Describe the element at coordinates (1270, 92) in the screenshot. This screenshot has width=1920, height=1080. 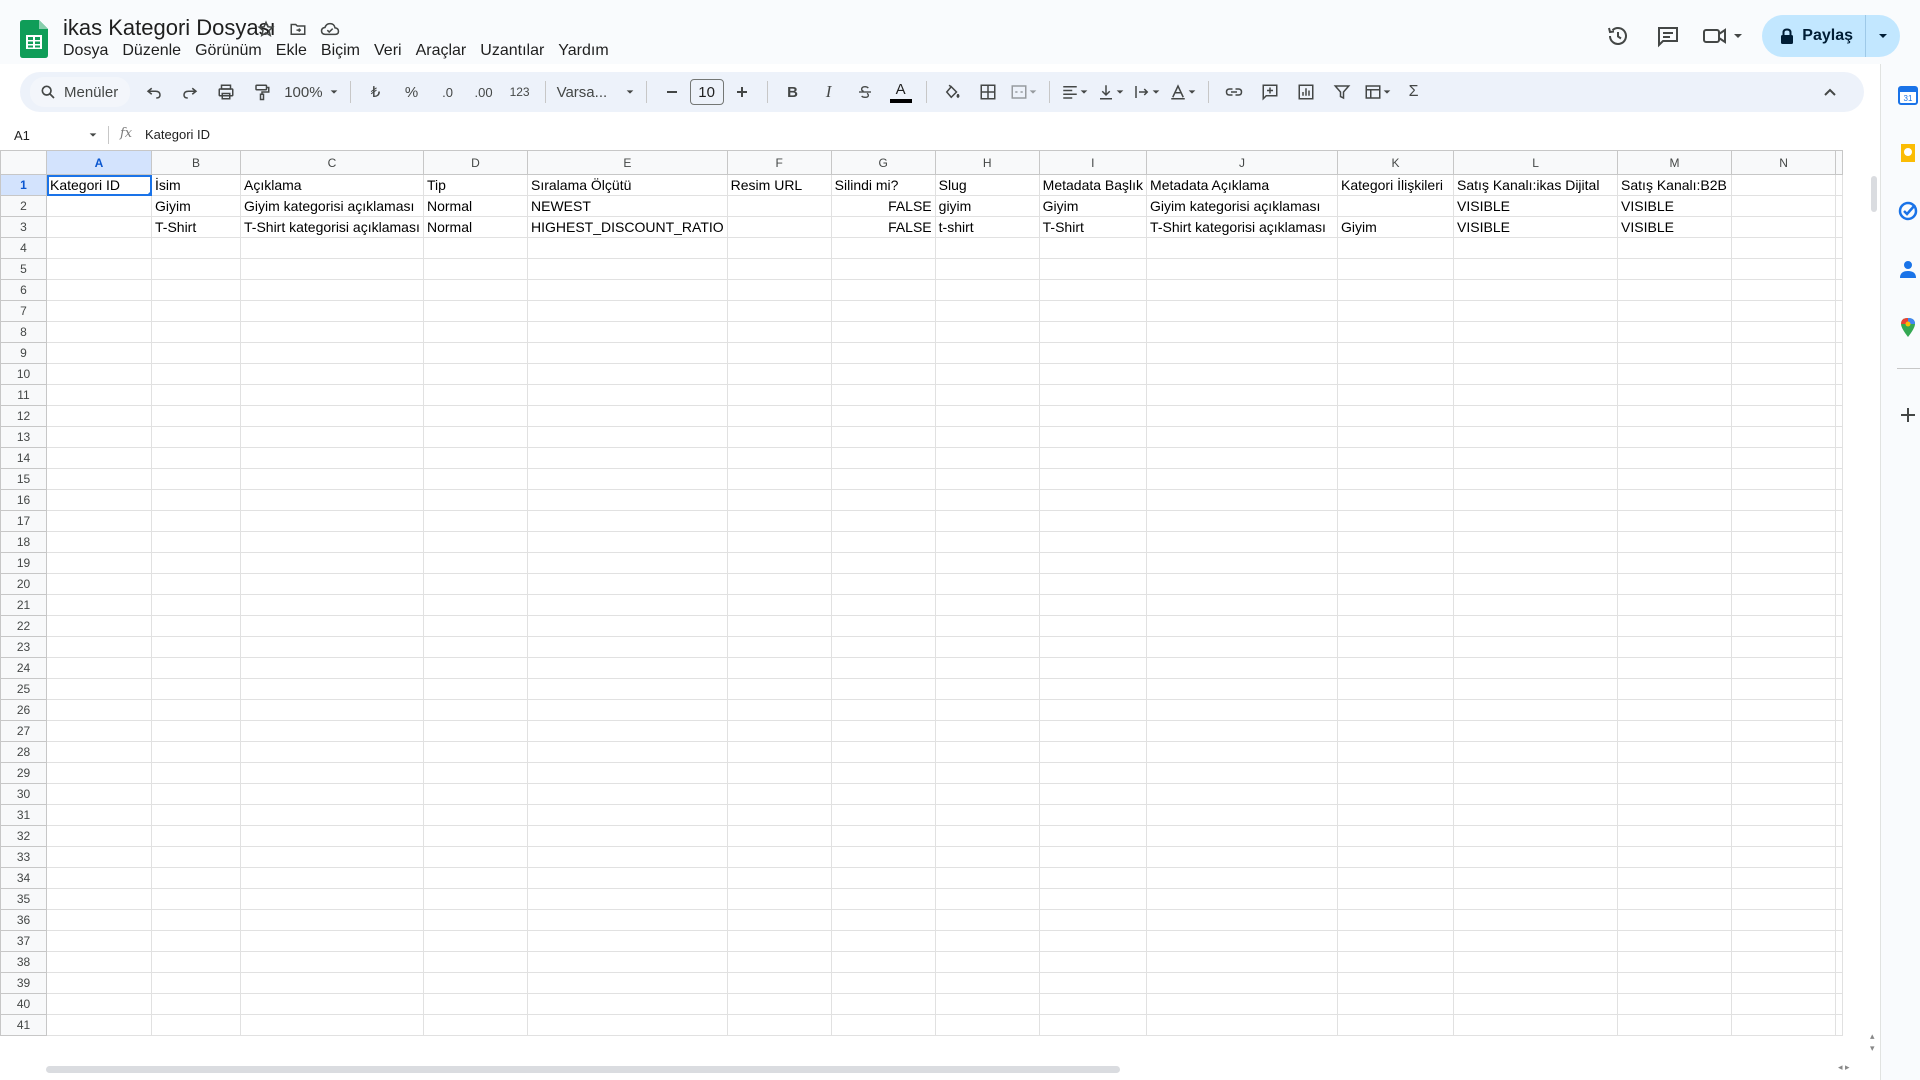
I see `insert-comment-icon` at that location.